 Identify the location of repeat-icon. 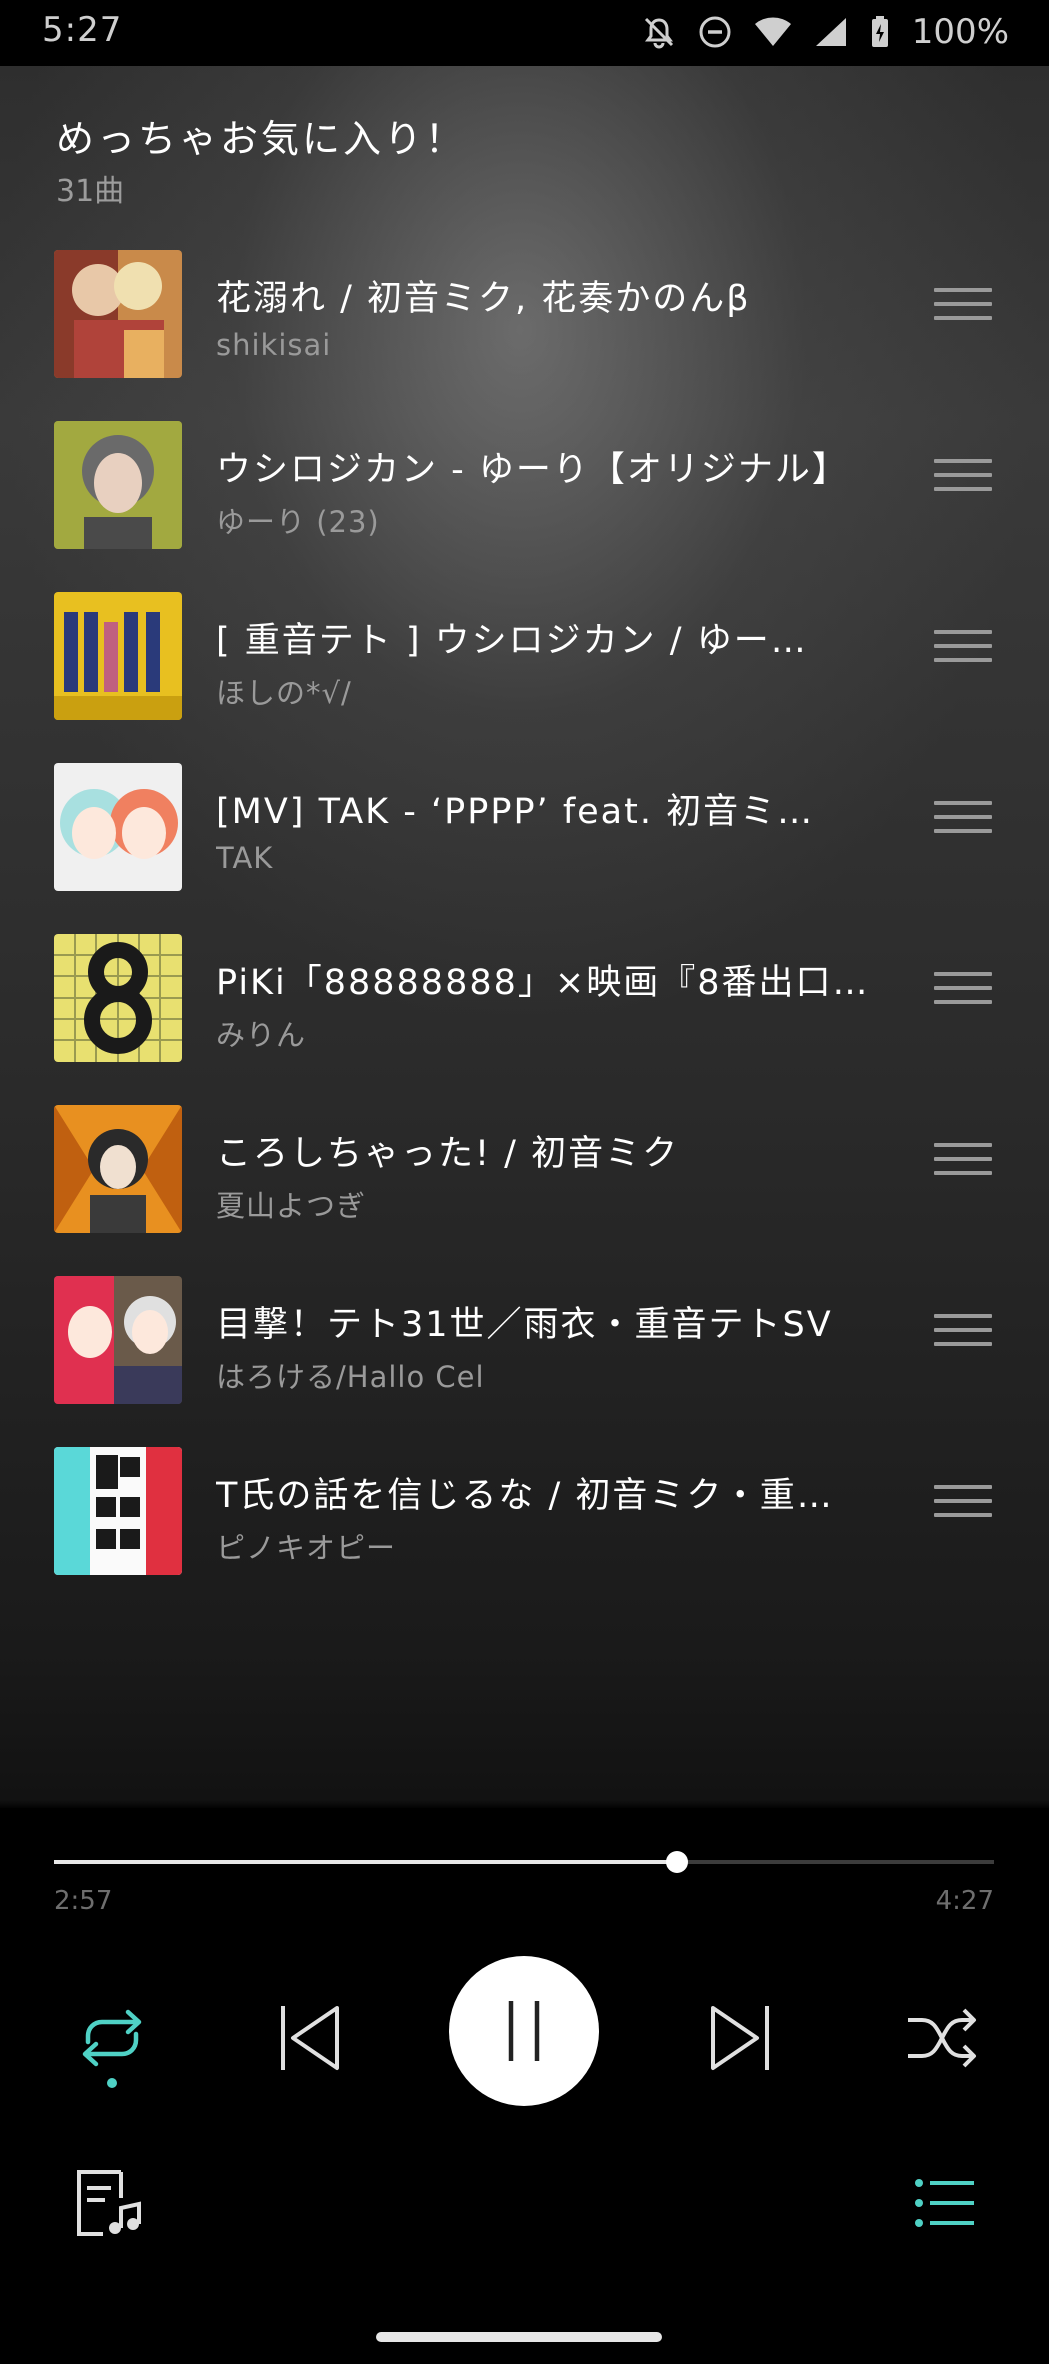
(112, 2038).